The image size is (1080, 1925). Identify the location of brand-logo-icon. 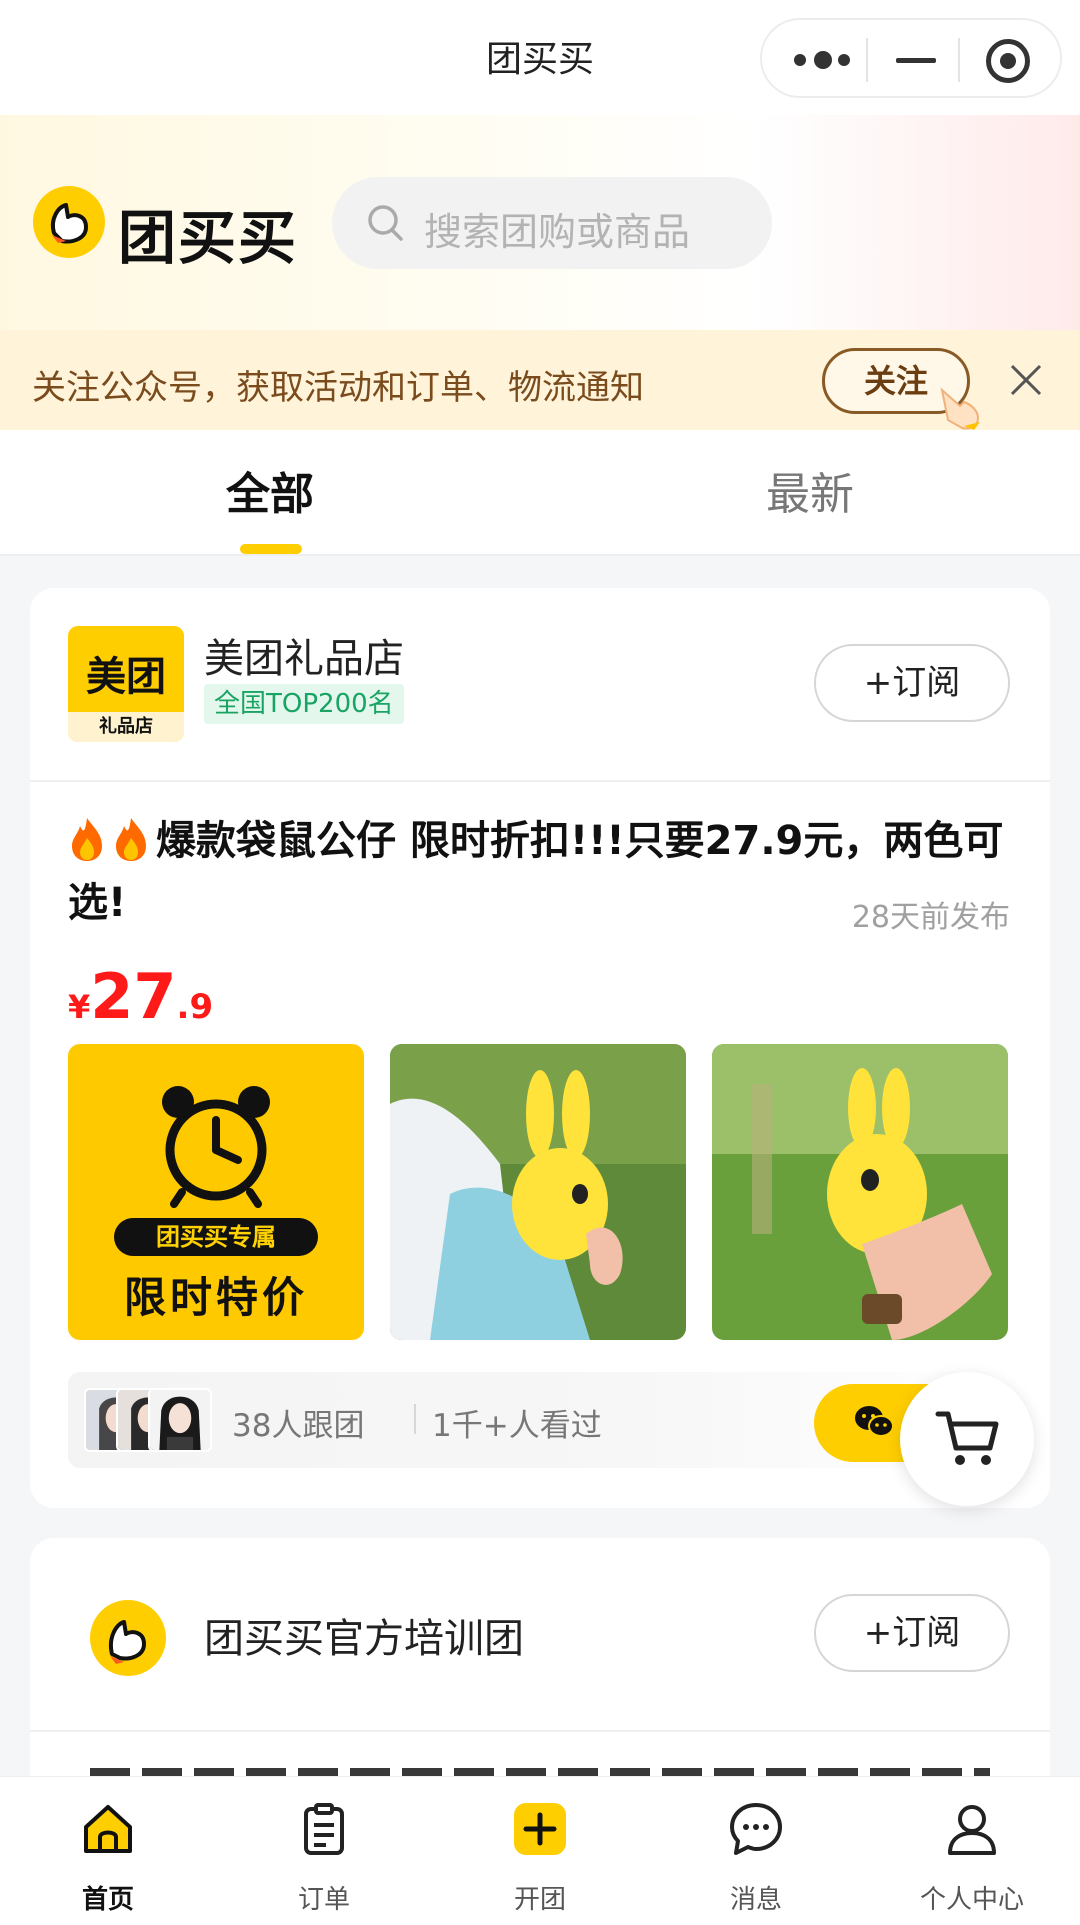
(69, 222).